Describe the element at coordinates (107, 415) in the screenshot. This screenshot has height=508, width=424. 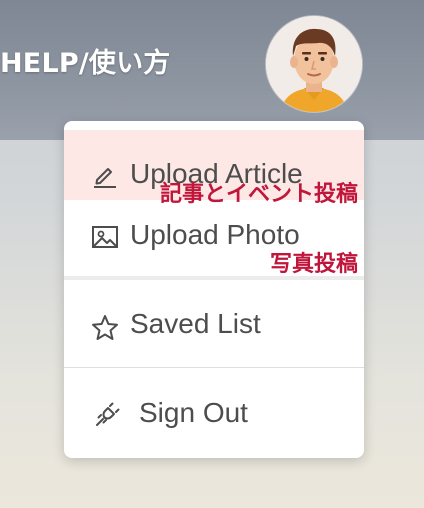
I see `plug-icon` at that location.